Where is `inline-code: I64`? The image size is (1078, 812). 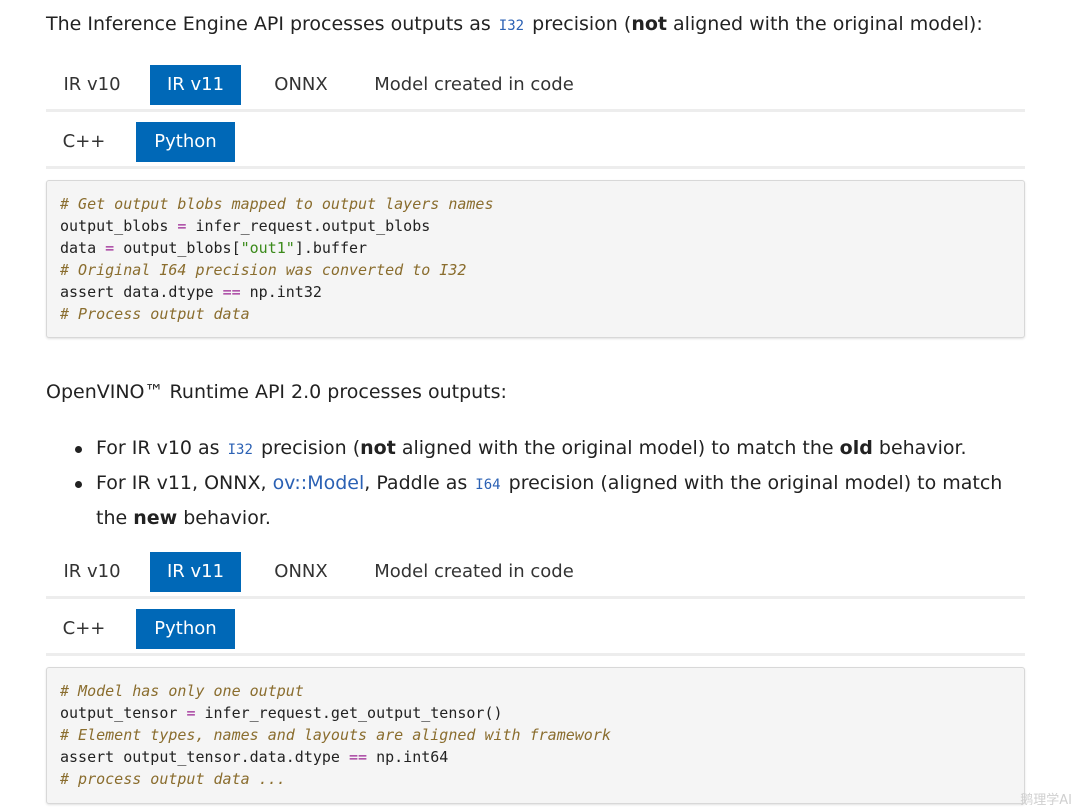 inline-code: I64 is located at coordinates (488, 485).